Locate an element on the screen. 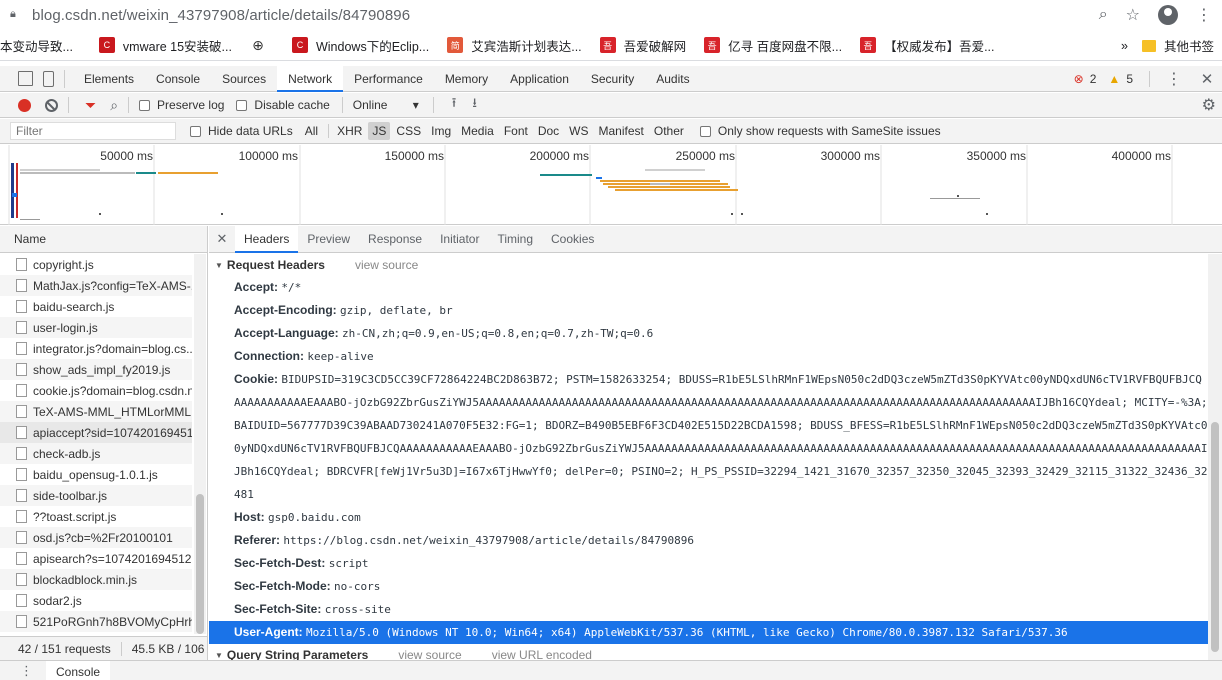 Image resolution: width=1222 pixels, height=680 pixels. import-har-icon: ⭱ is located at coordinates (454, 105).